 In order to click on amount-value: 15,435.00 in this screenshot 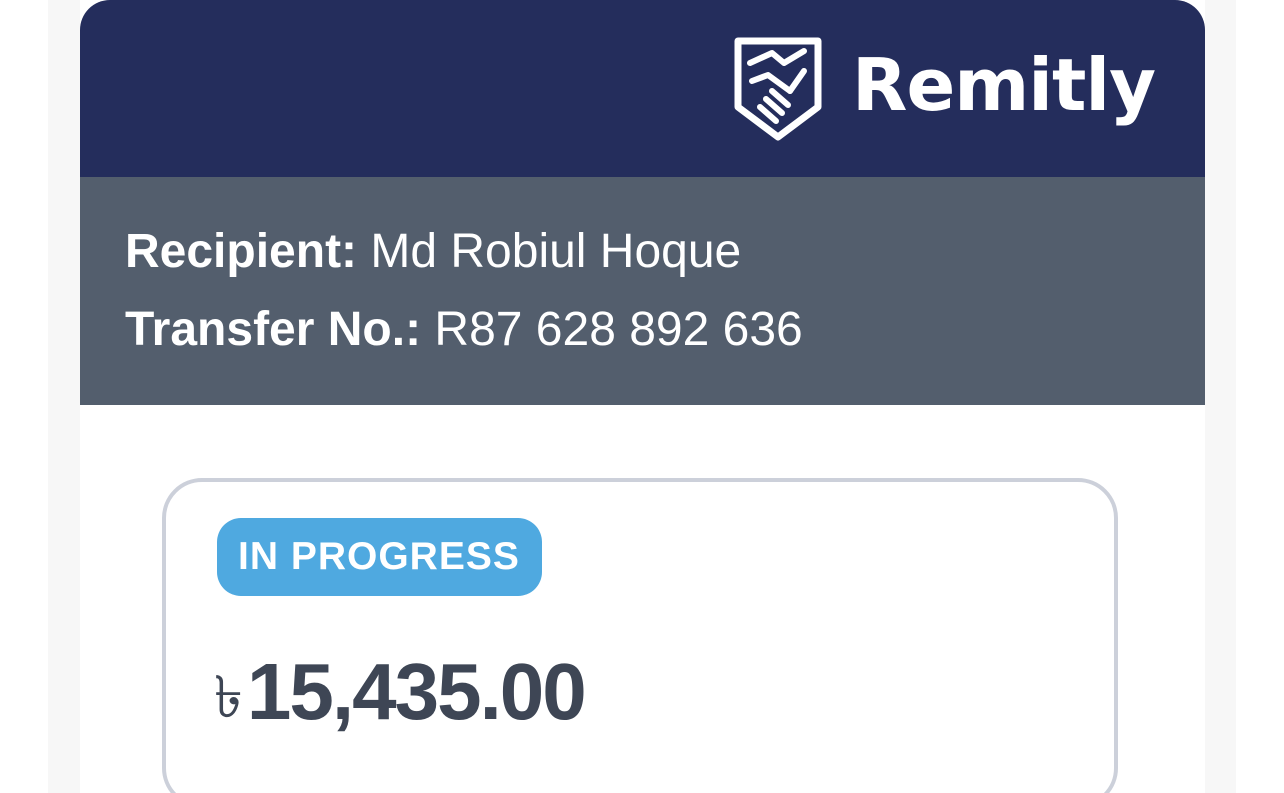, I will do `click(416, 691)`.